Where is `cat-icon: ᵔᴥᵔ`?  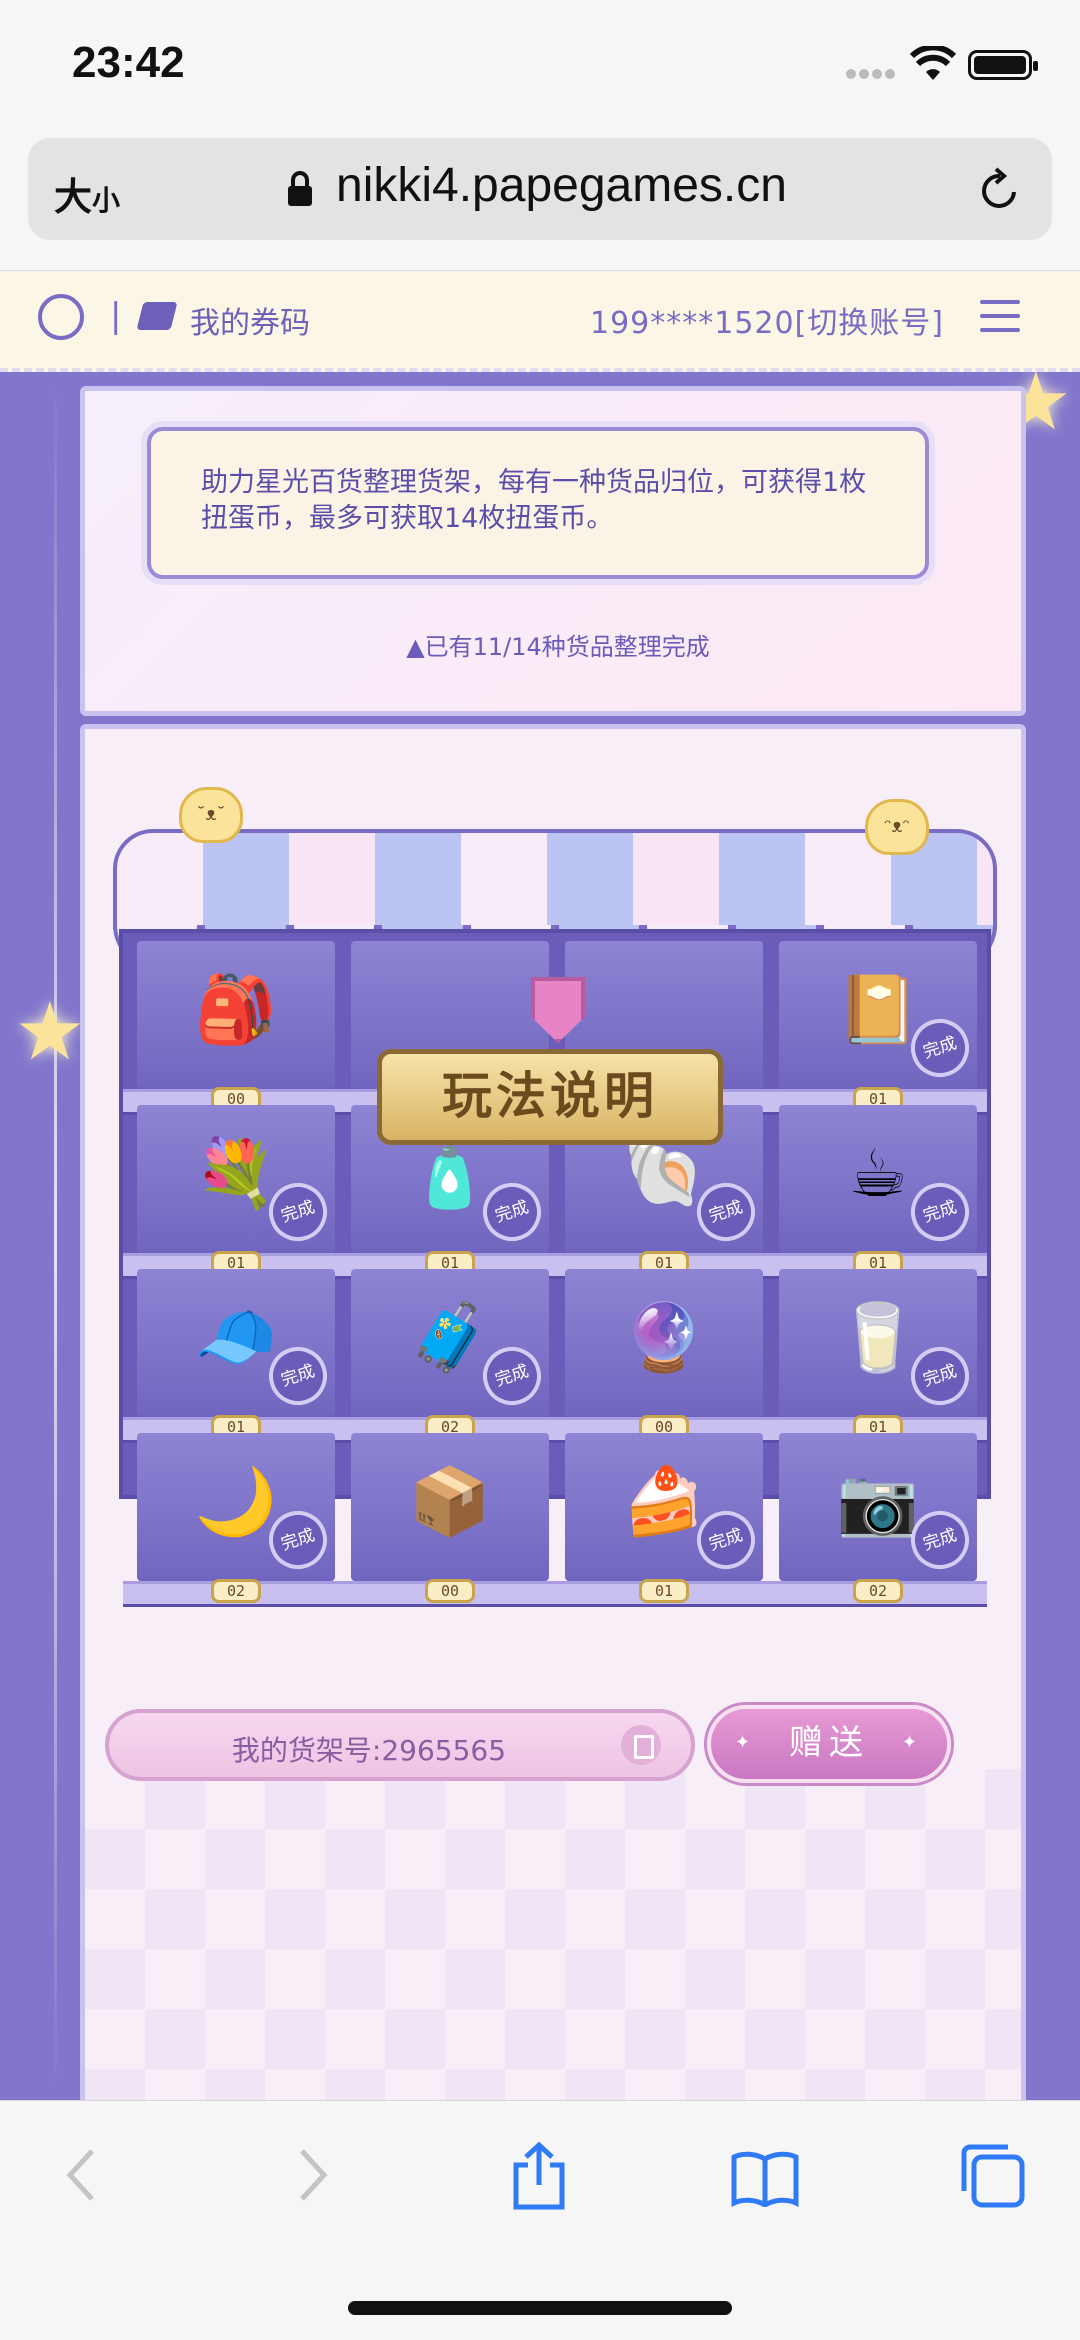
cat-icon: ᵔᴥᵔ is located at coordinates (897, 827).